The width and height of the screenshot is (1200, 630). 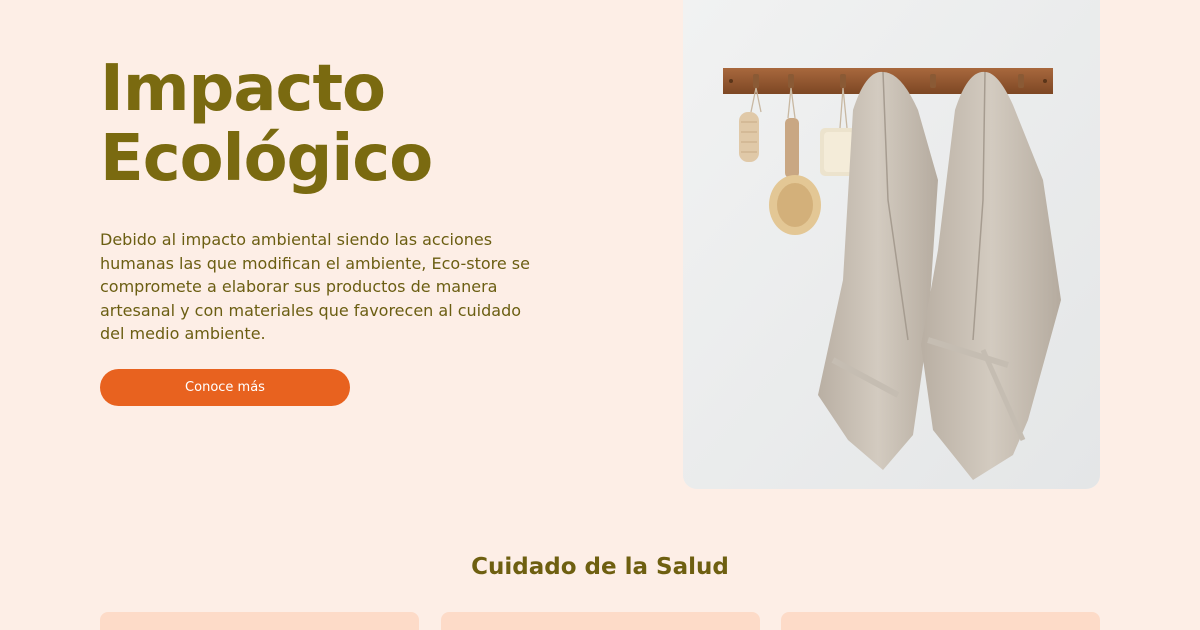 I want to click on learn-more-button: Conoce más, so click(x=225, y=387).